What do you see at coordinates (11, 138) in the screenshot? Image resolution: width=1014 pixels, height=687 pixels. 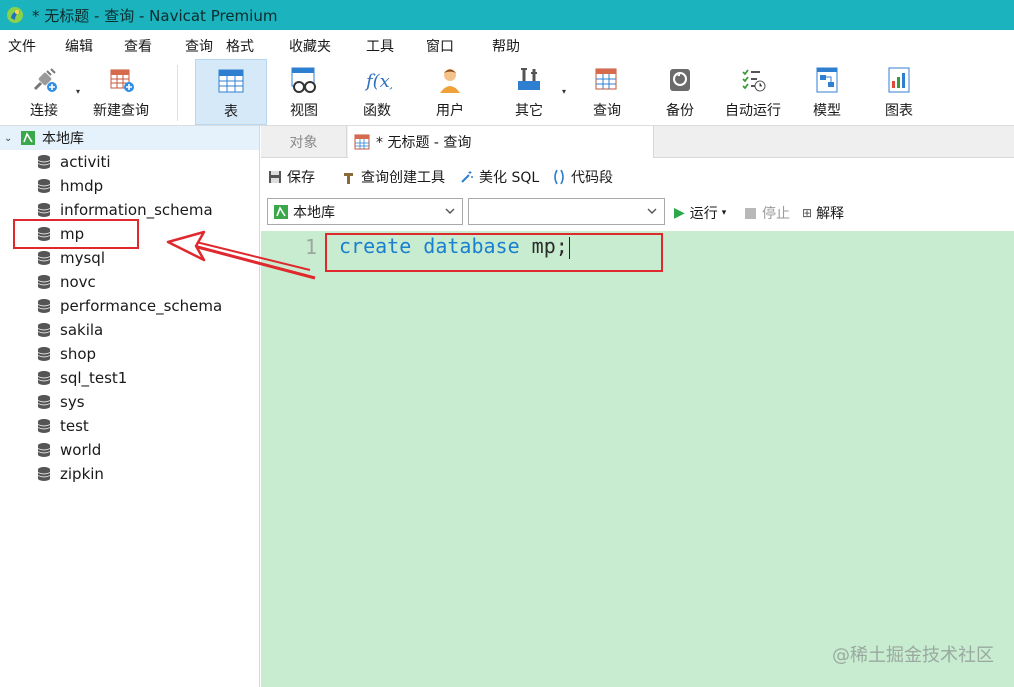 I see `collapse-chevron-icon: ⌄` at bounding box center [11, 138].